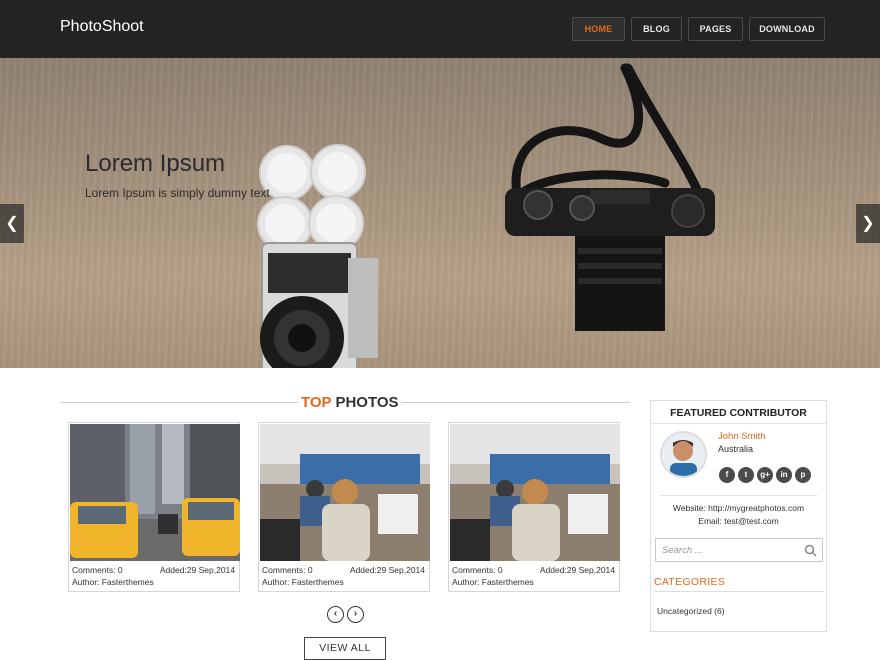  I want to click on social-links: f t g+ in p, so click(765, 475).